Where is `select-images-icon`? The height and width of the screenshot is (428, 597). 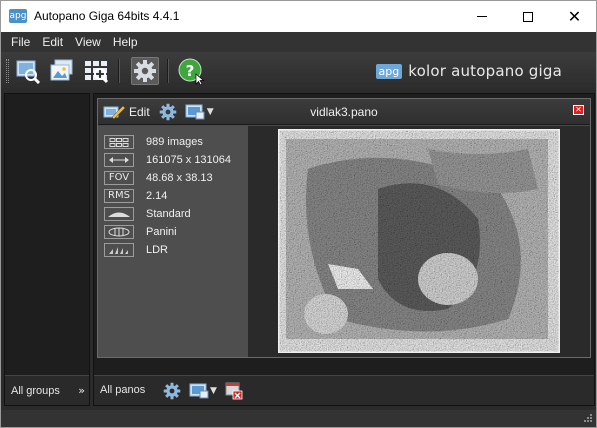 select-images-icon is located at coordinates (28, 72).